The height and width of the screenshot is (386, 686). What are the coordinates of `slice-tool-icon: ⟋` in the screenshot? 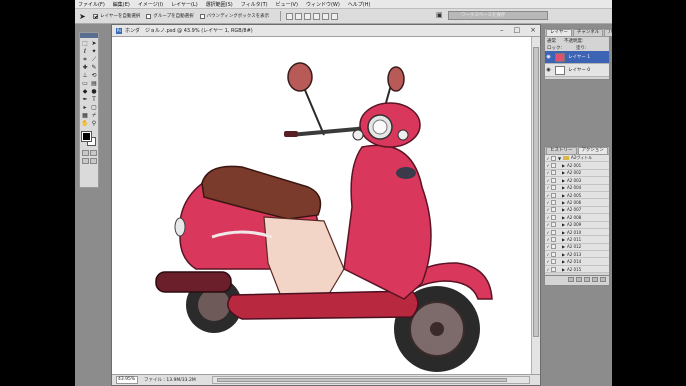 It's located at (94, 59).